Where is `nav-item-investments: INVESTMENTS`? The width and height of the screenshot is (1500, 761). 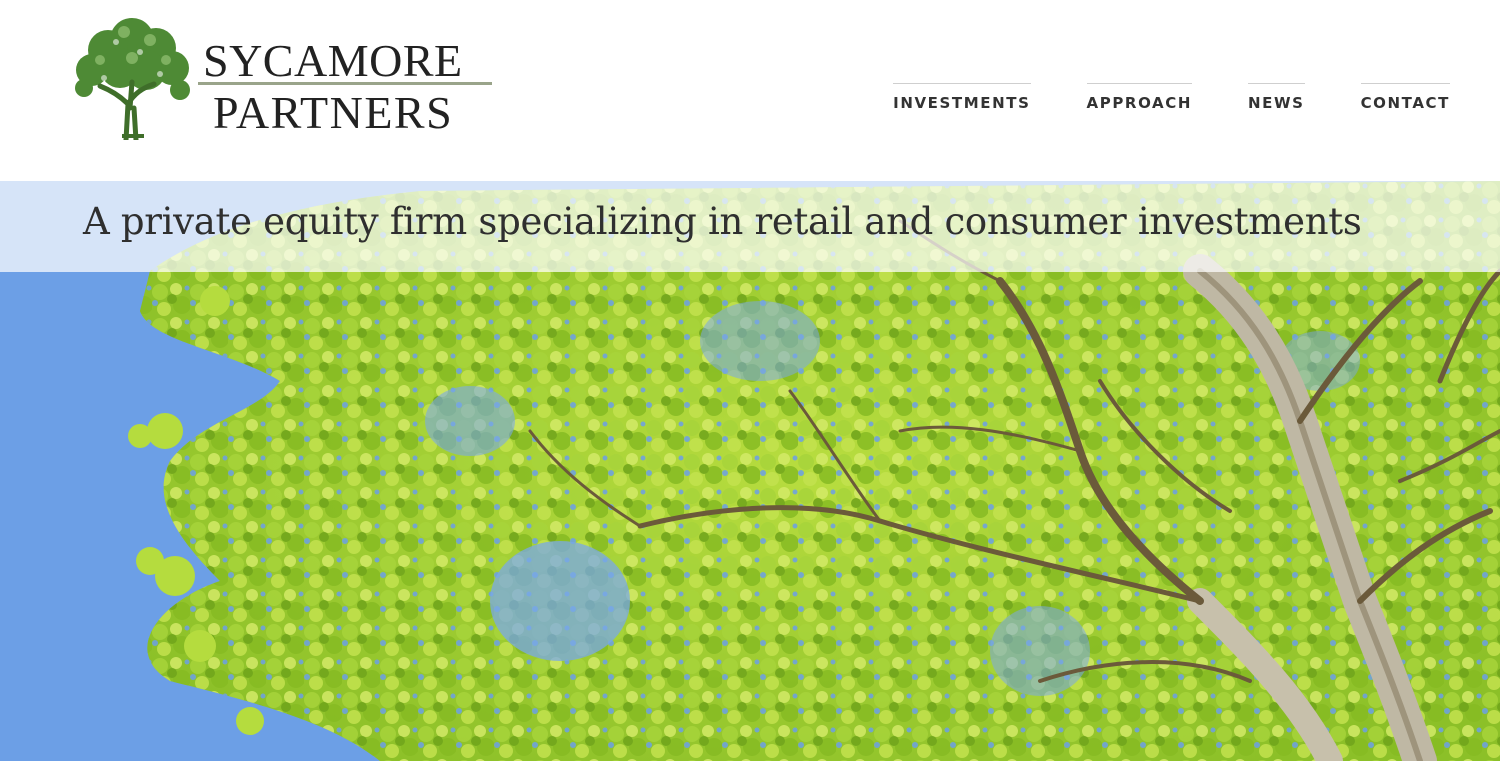
nav-item-investments: INVESTMENTS is located at coordinates (962, 103).